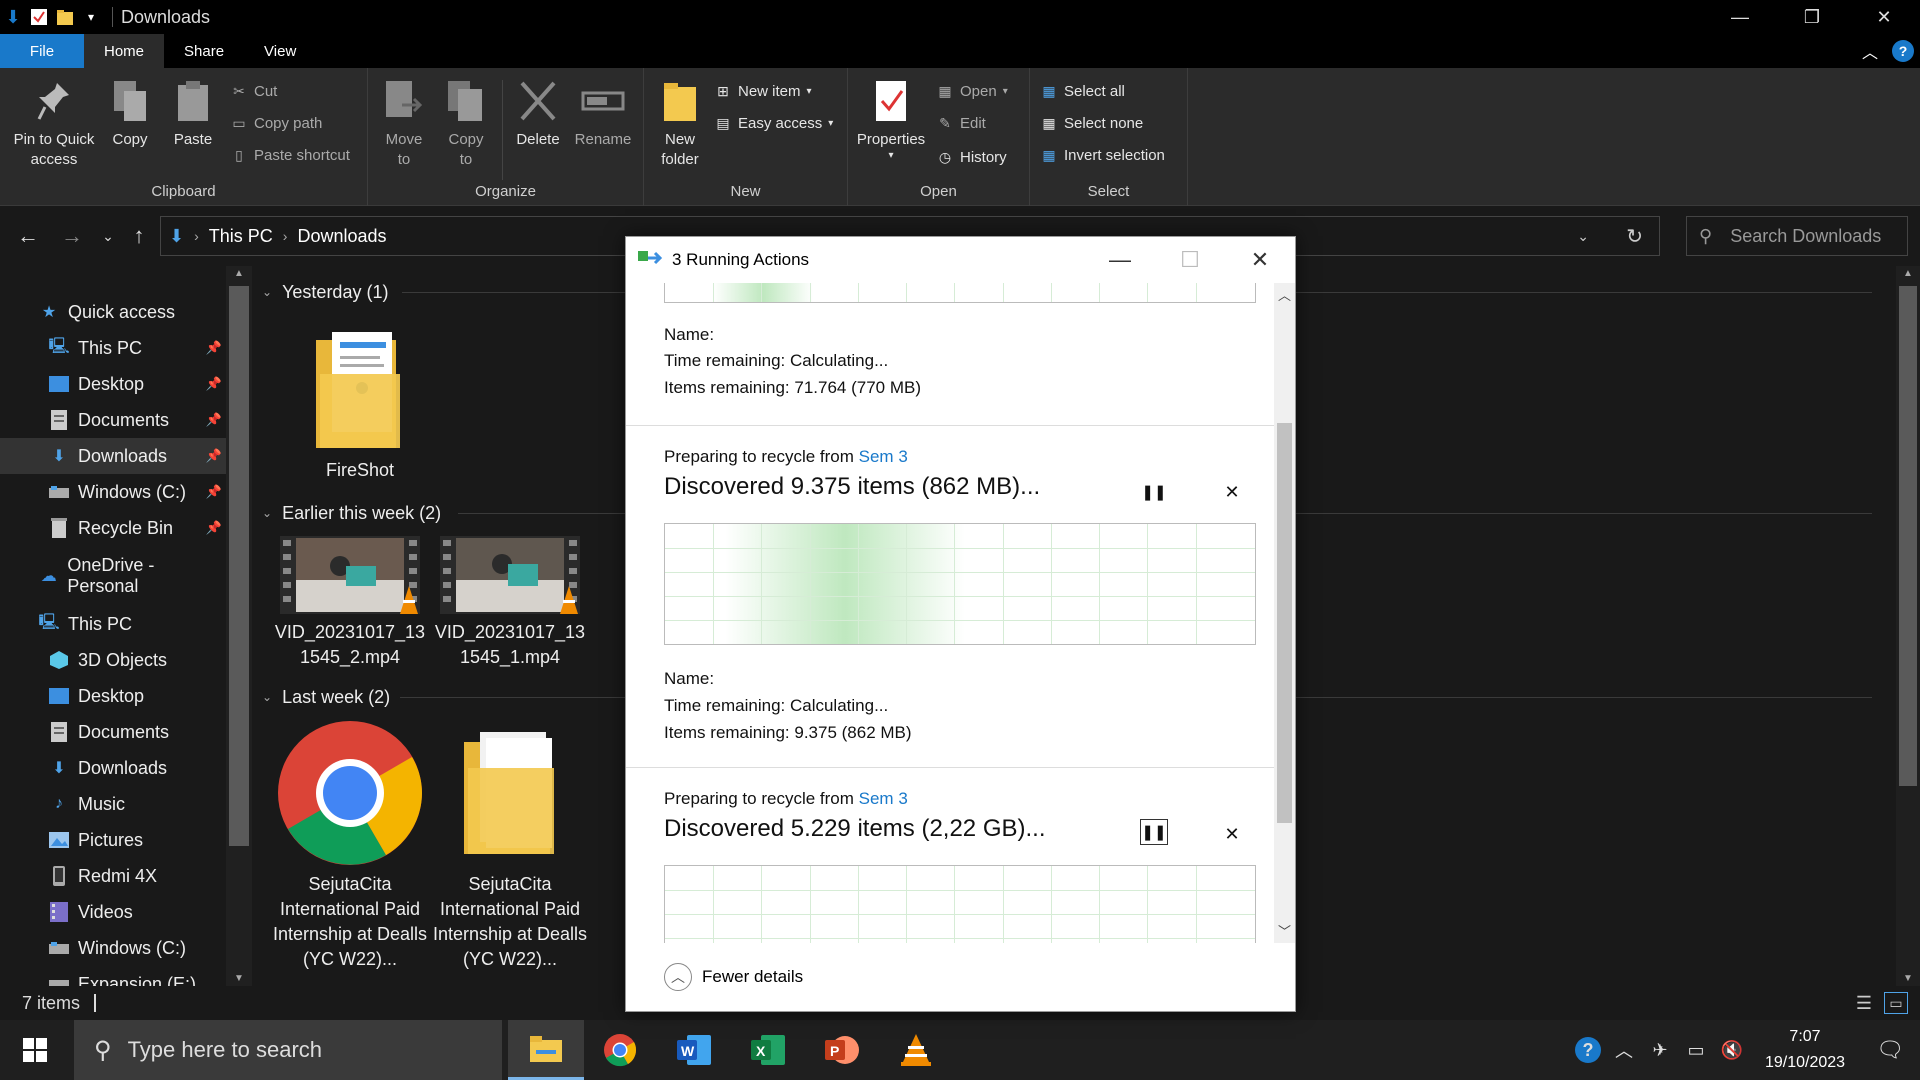 The height and width of the screenshot is (1080, 1920). Describe the element at coordinates (326, 697) in the screenshot. I see `group-header-last-week: ⌄ Last week (2)` at that location.